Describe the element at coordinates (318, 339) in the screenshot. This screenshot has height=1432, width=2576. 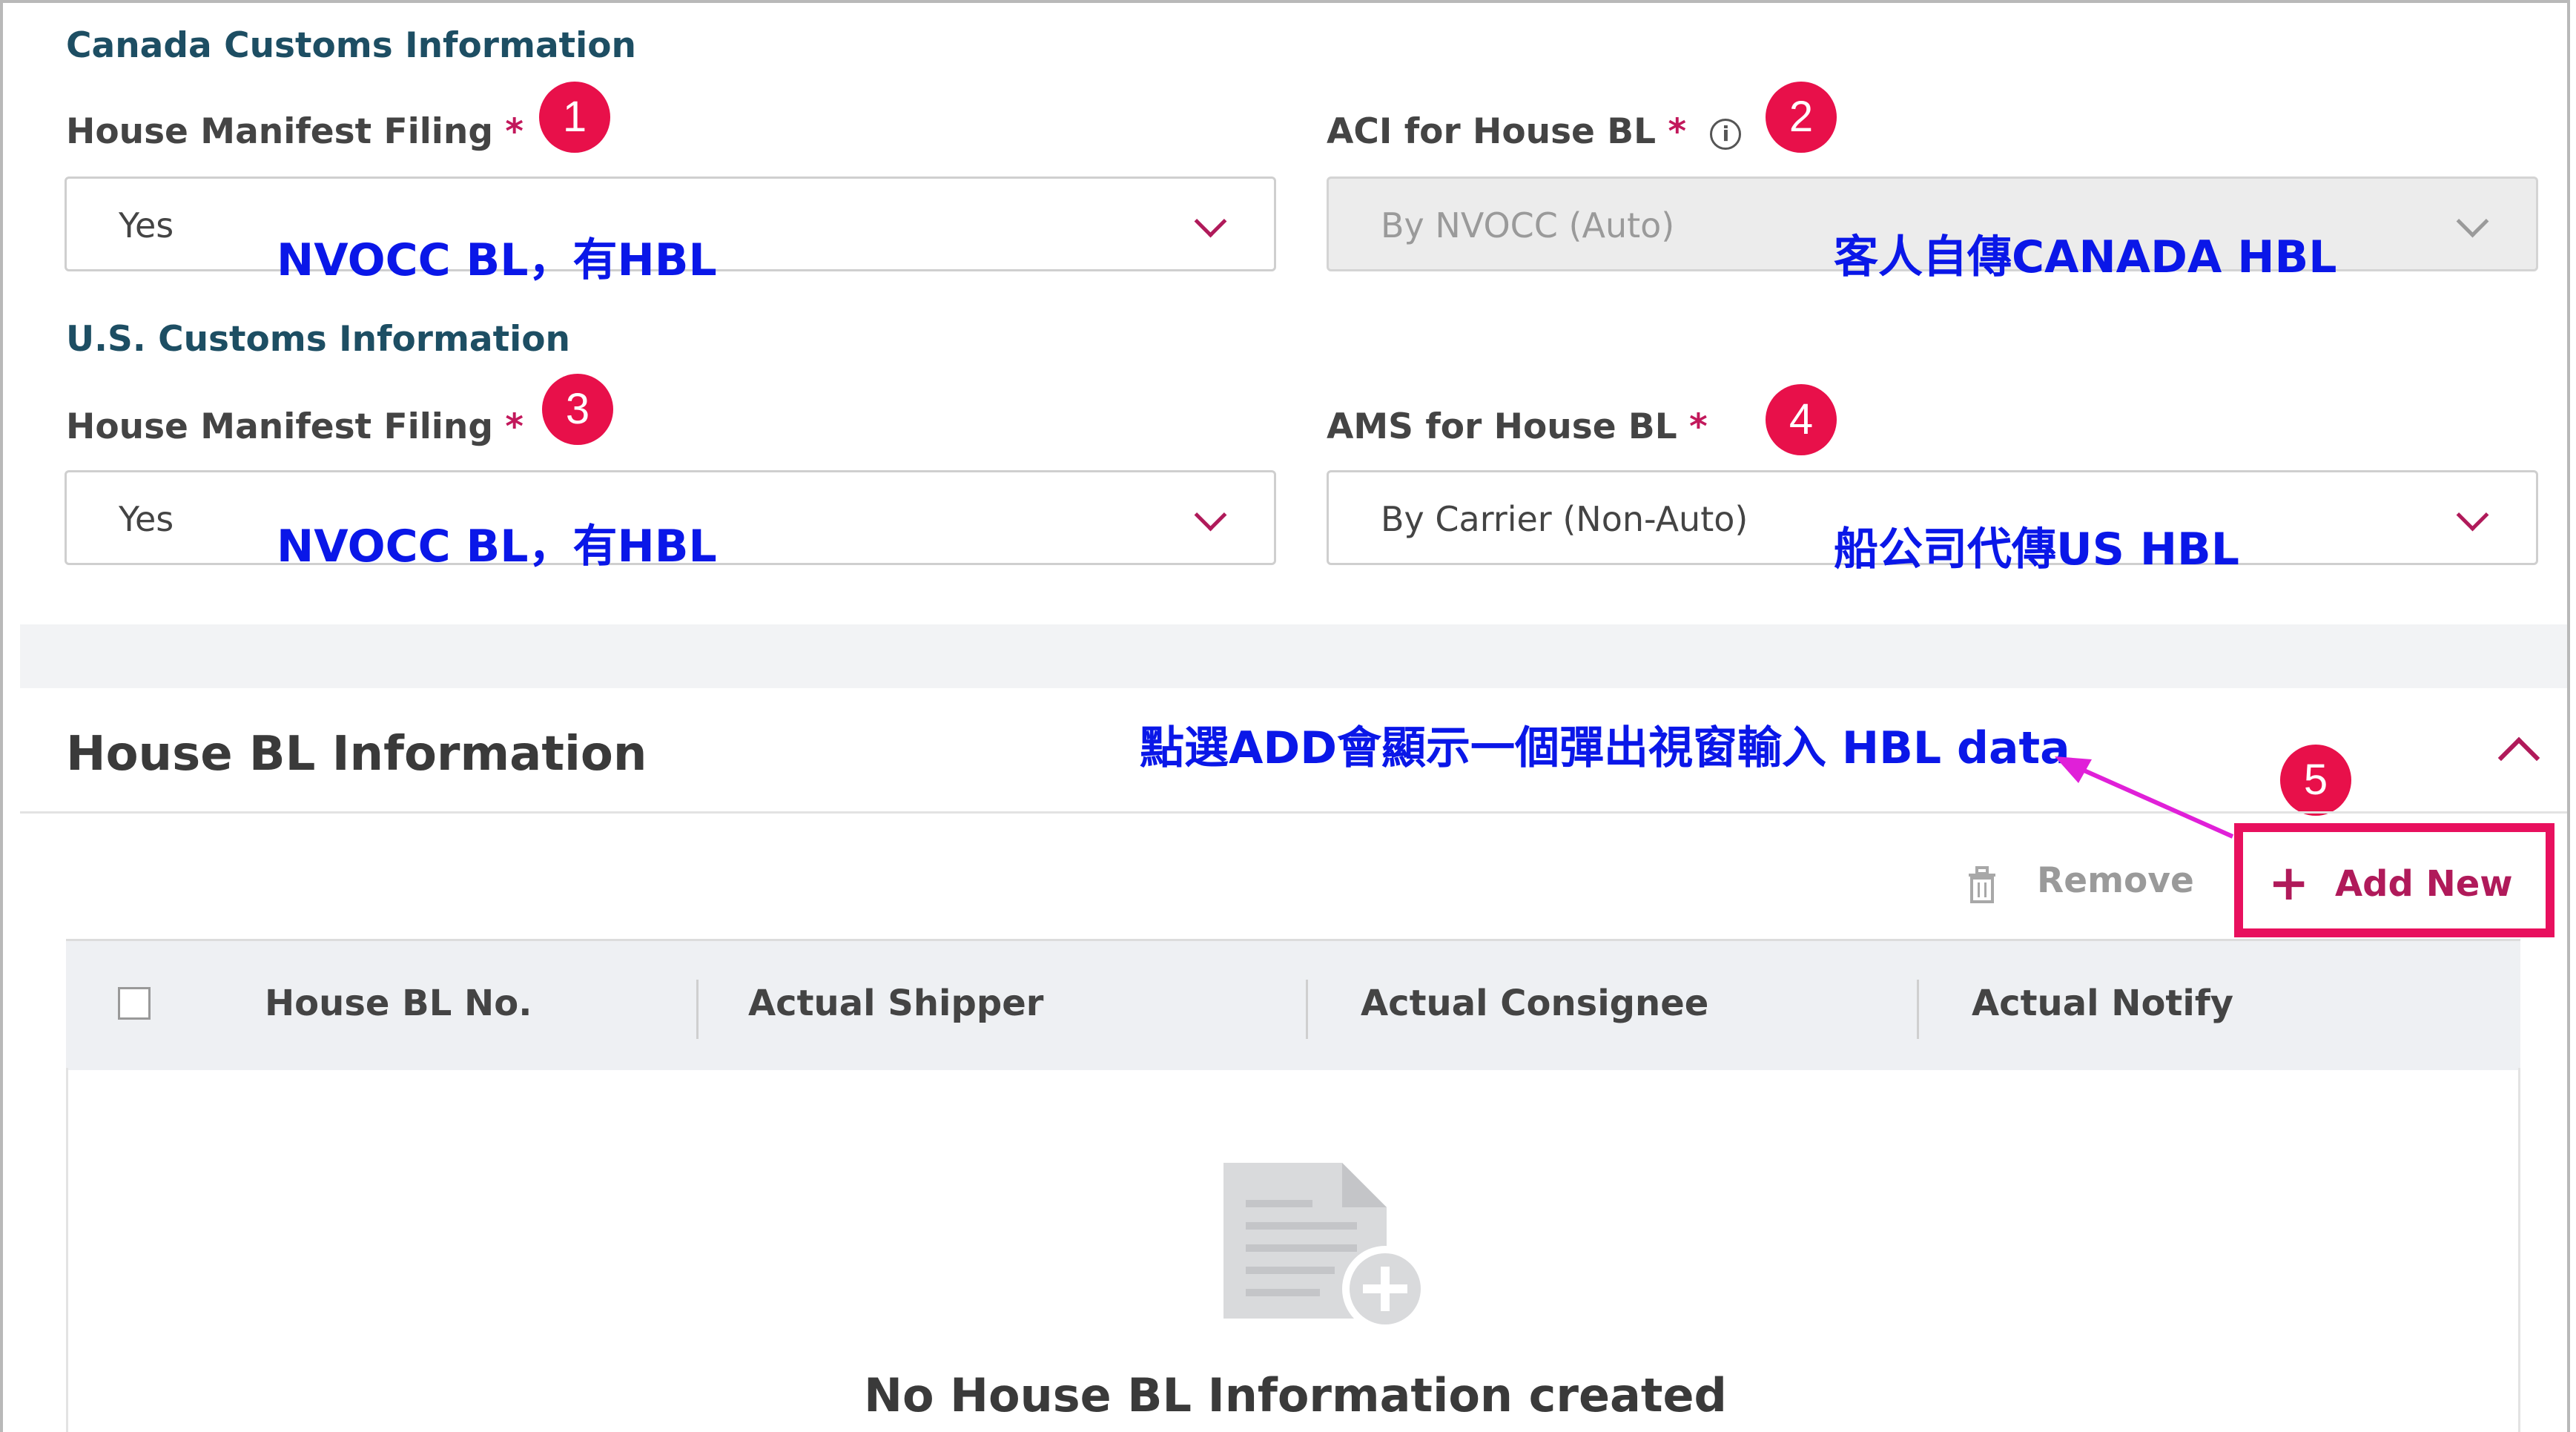
I see `us-section-title: U.S. Customs Information` at that location.